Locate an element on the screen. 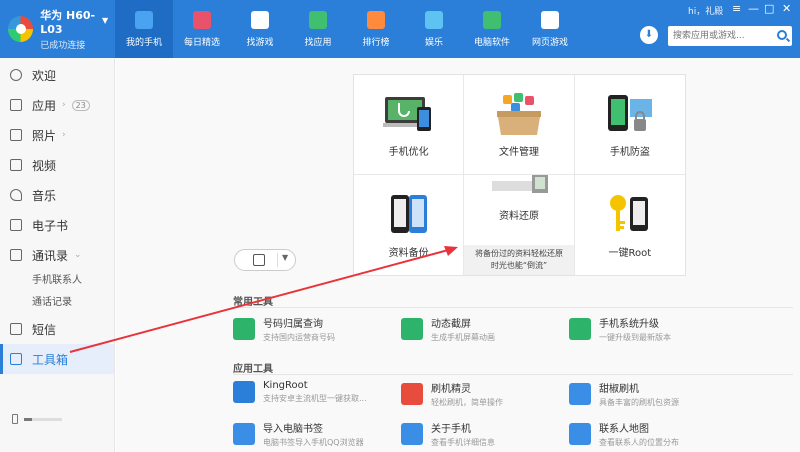 The height and width of the screenshot is (452, 800). close-button: ✕ is located at coordinates (786, 9).